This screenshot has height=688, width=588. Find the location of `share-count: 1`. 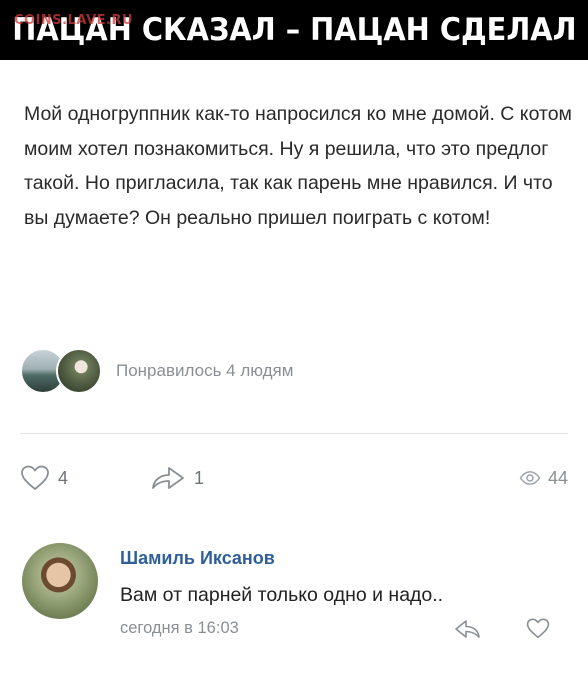

share-count: 1 is located at coordinates (199, 477).